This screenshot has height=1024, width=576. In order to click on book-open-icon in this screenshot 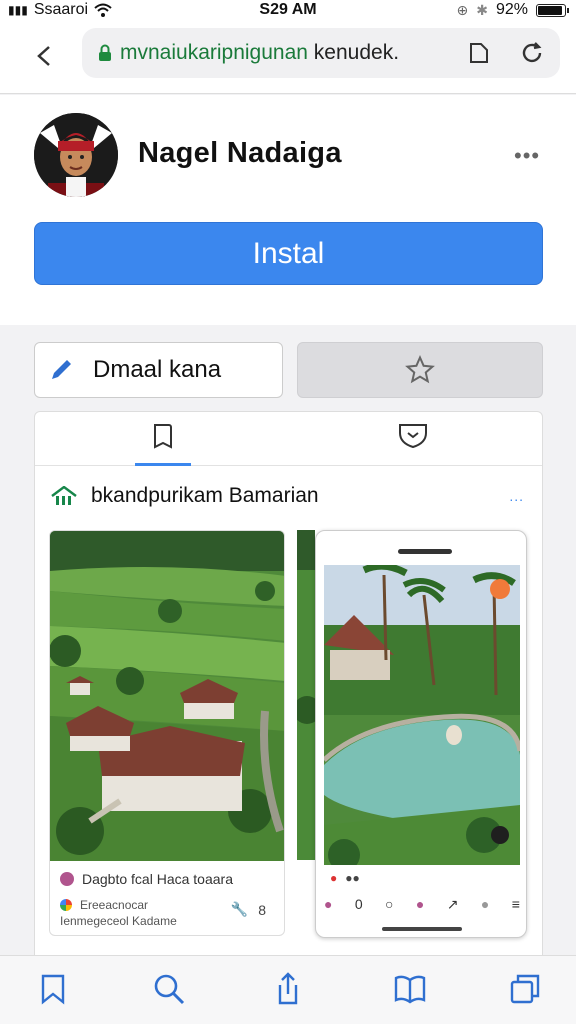, I will do `click(410, 989)`.